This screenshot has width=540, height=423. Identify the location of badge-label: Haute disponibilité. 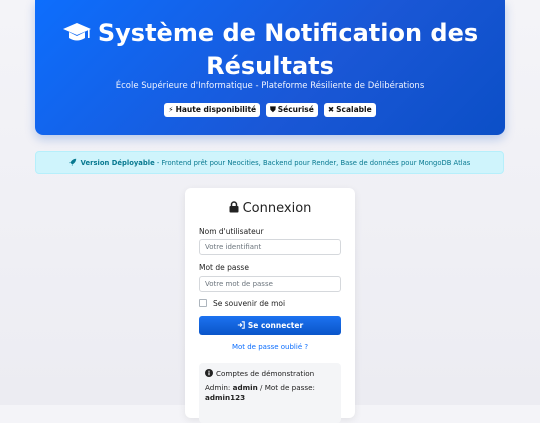
(216, 109).